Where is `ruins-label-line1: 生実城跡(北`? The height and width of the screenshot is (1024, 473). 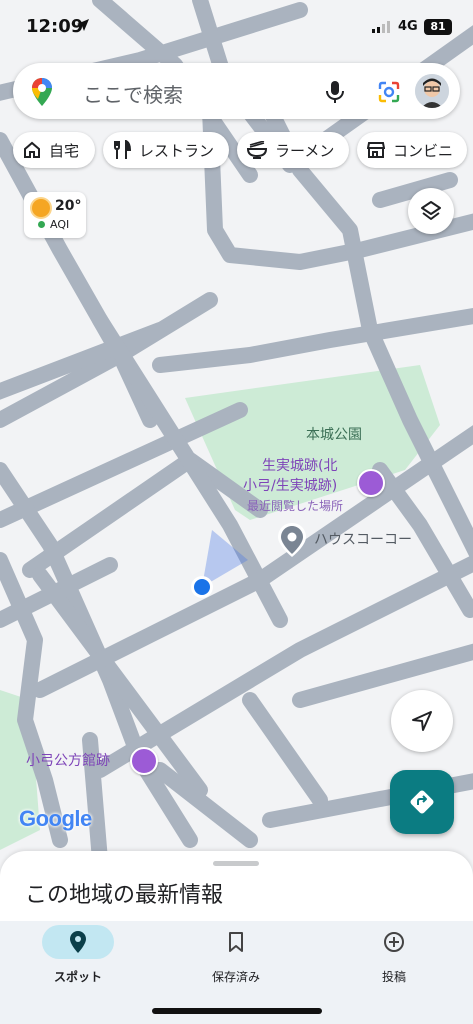 ruins-label-line1: 生実城跡(北 is located at coordinates (299, 466).